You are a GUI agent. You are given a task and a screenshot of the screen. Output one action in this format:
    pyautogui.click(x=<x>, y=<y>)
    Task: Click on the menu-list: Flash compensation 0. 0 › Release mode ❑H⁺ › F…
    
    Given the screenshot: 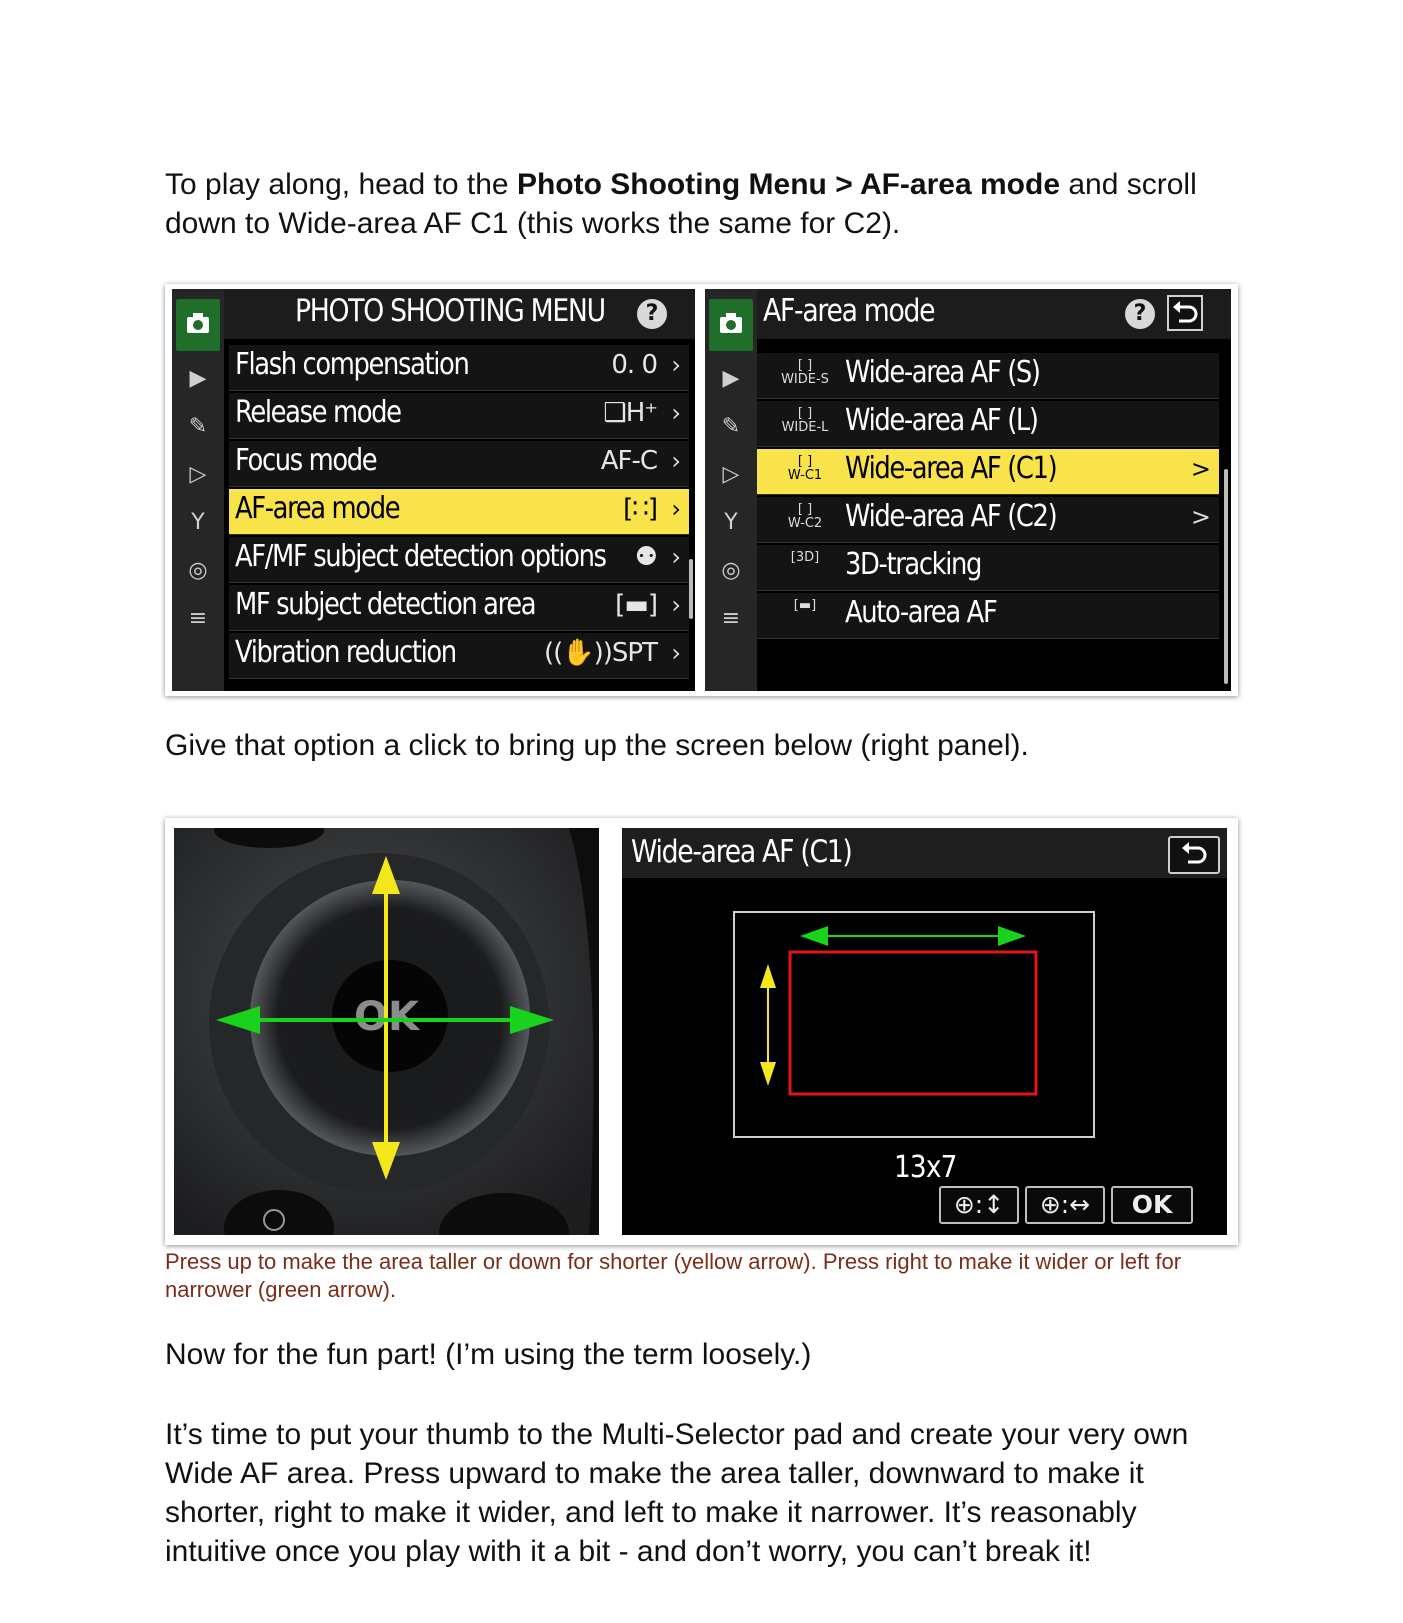 What is the action you would take?
    pyautogui.click(x=459, y=513)
    